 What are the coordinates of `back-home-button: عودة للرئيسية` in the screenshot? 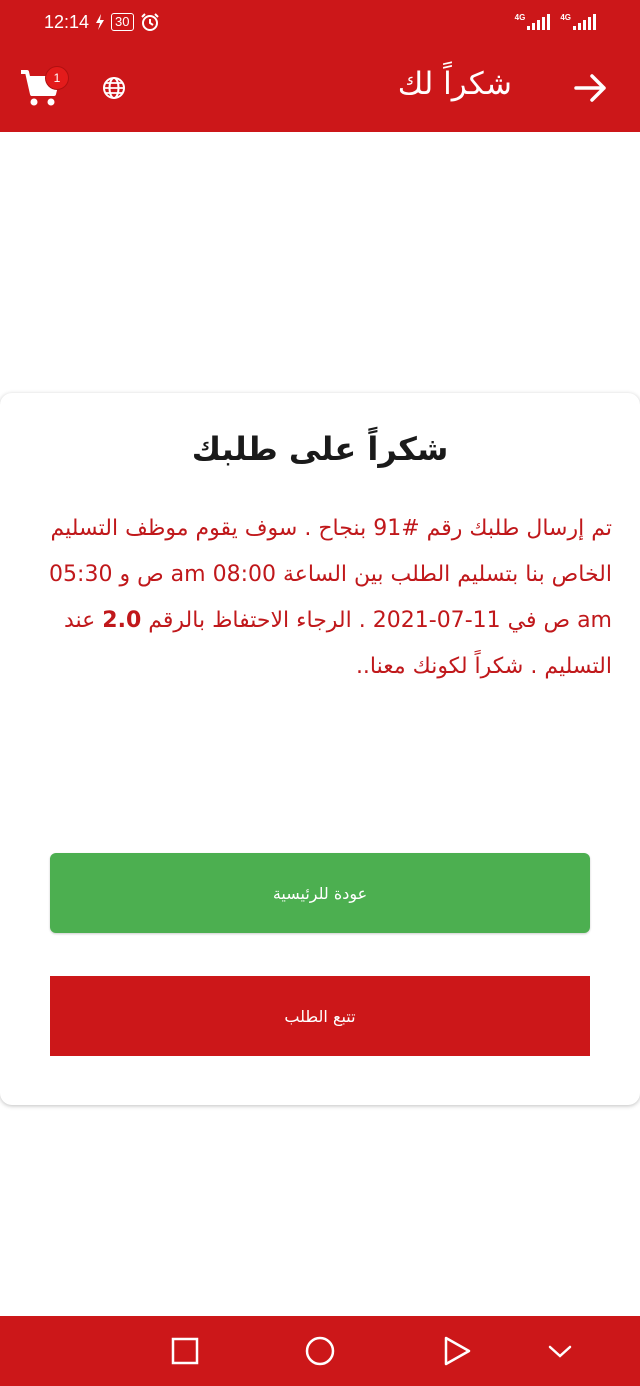 It's located at (320, 893).